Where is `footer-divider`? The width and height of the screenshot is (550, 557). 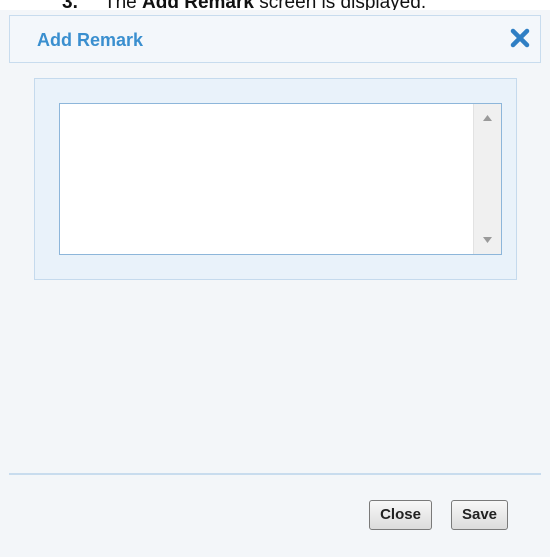
footer-divider is located at coordinates (275, 474).